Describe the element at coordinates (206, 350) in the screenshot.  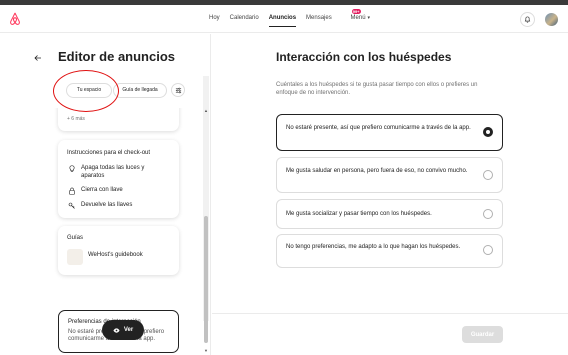
I see `scroll-down-arrow-icon: ▼` at that location.